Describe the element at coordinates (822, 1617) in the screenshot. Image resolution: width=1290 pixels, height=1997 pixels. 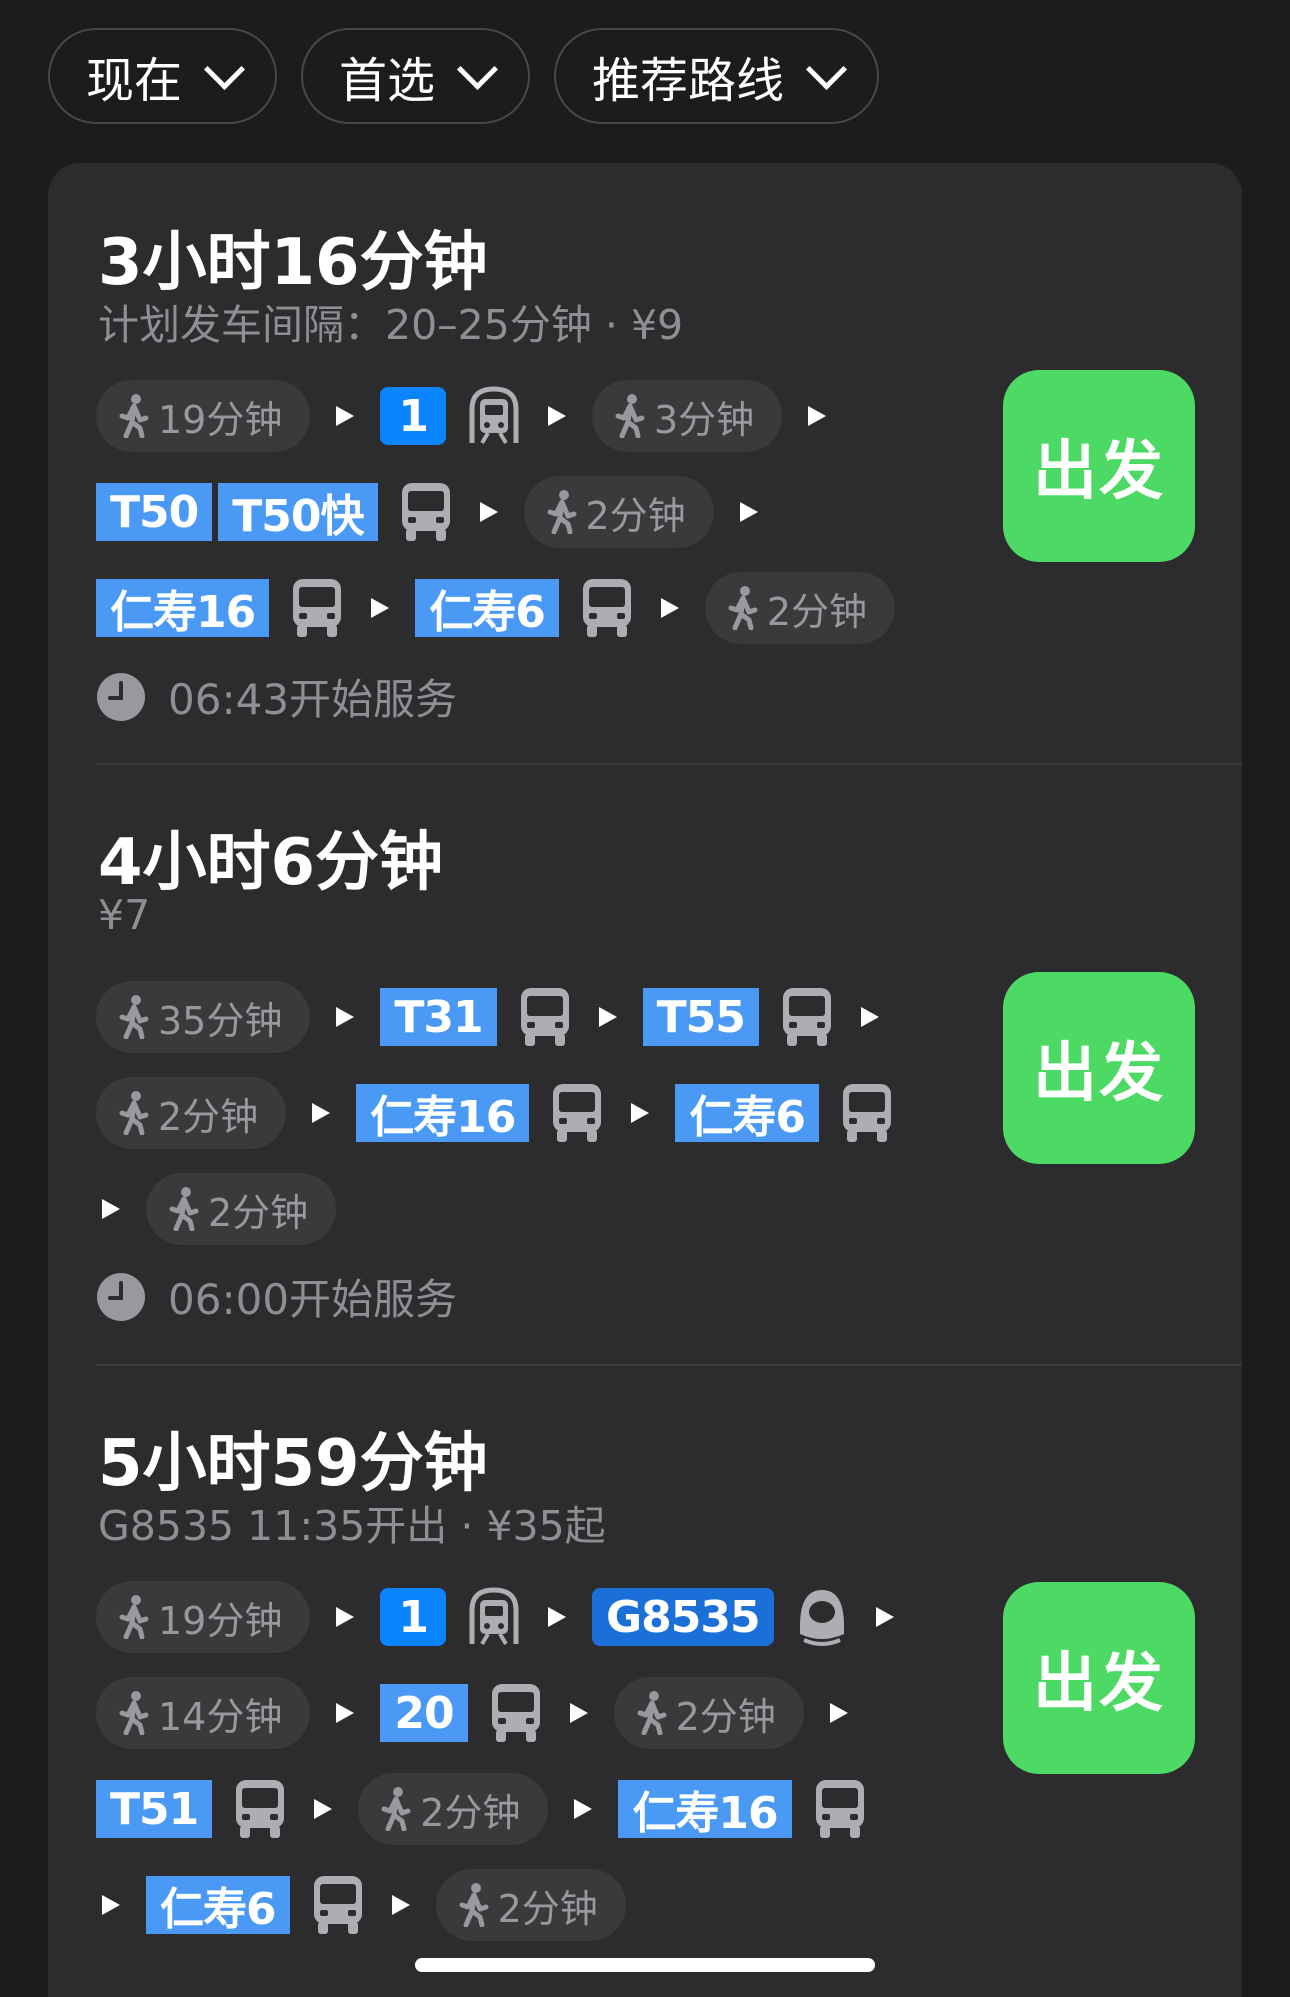
I see `high-speed-train-icon` at that location.